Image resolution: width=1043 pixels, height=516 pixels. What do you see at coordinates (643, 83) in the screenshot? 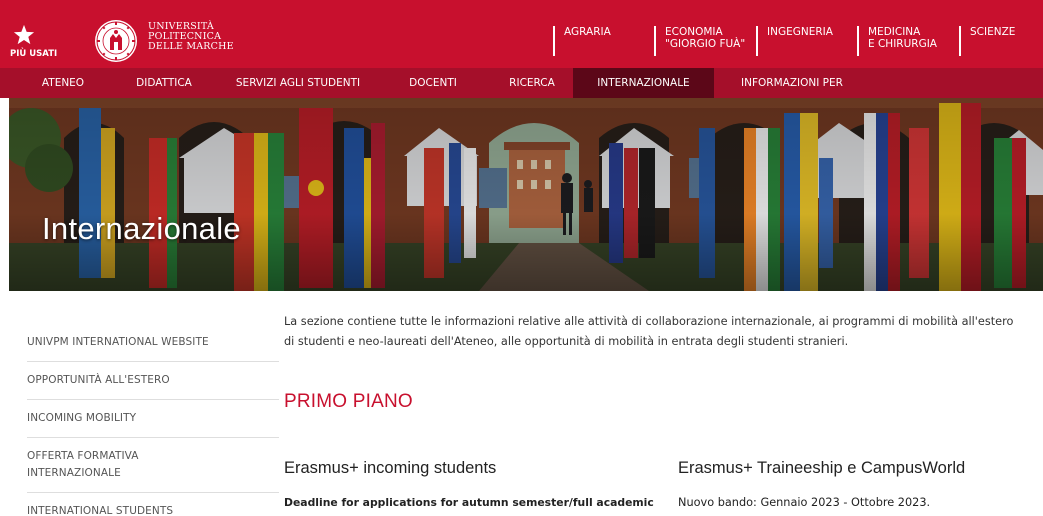
I see `nav-item-internazionale: INTERNAZIONALE` at bounding box center [643, 83].